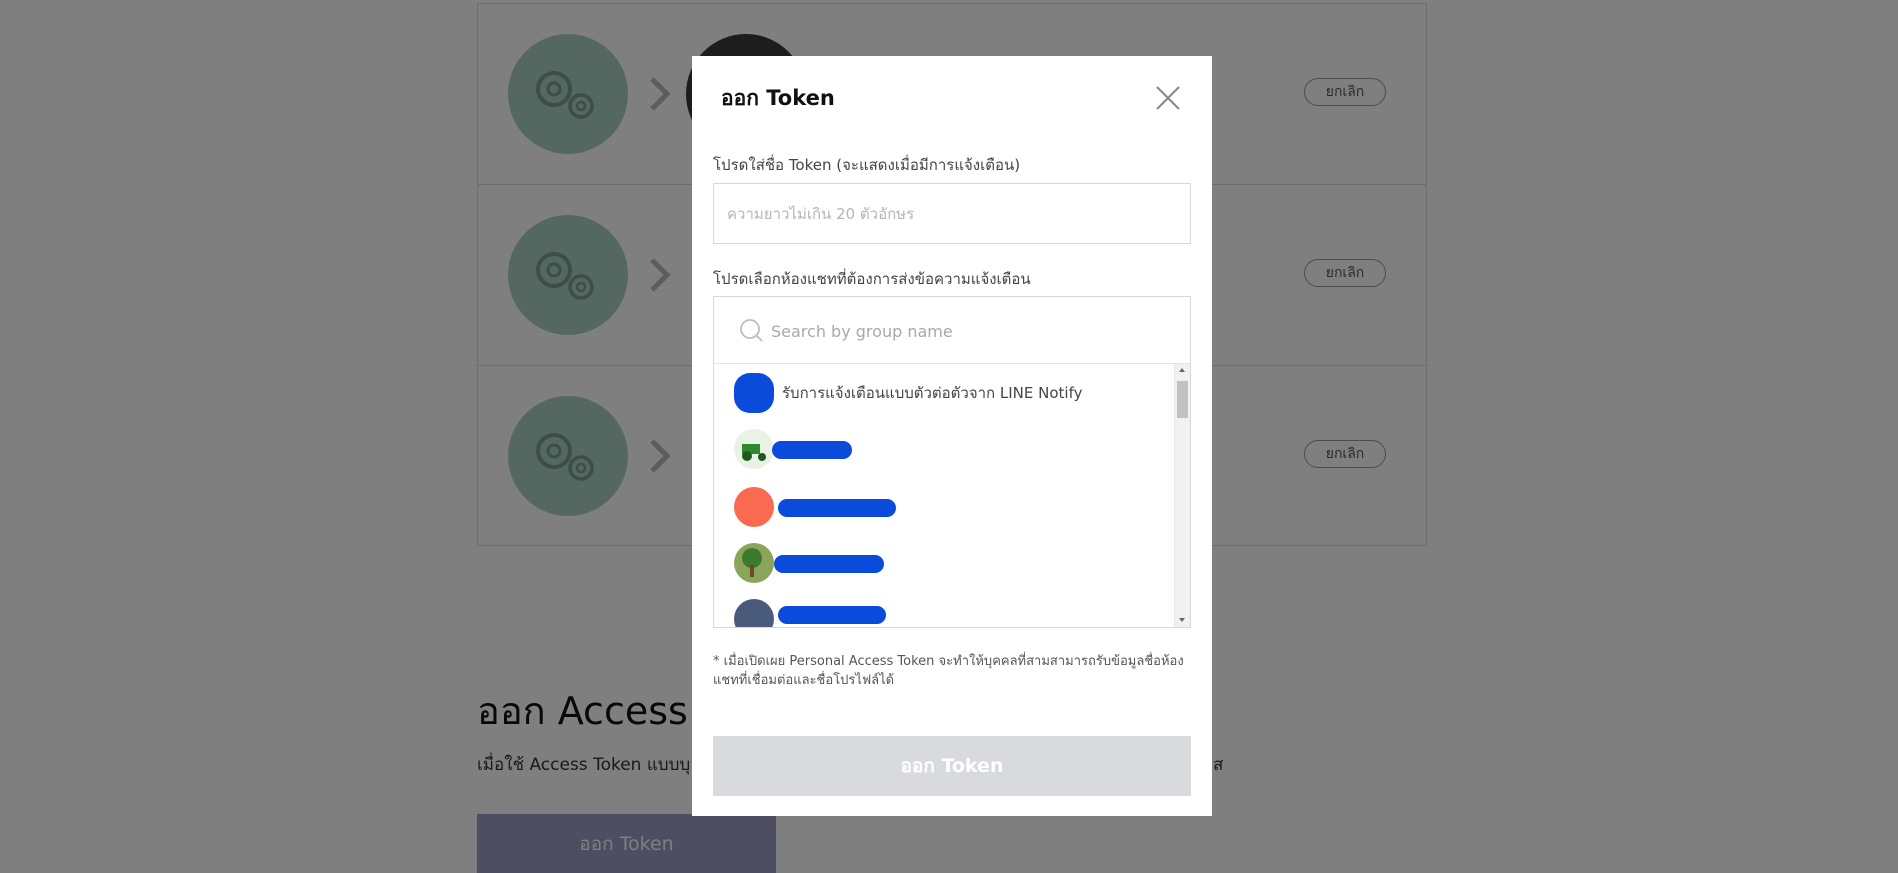 The image size is (1898, 873). I want to click on tree-icon, so click(752, 562).